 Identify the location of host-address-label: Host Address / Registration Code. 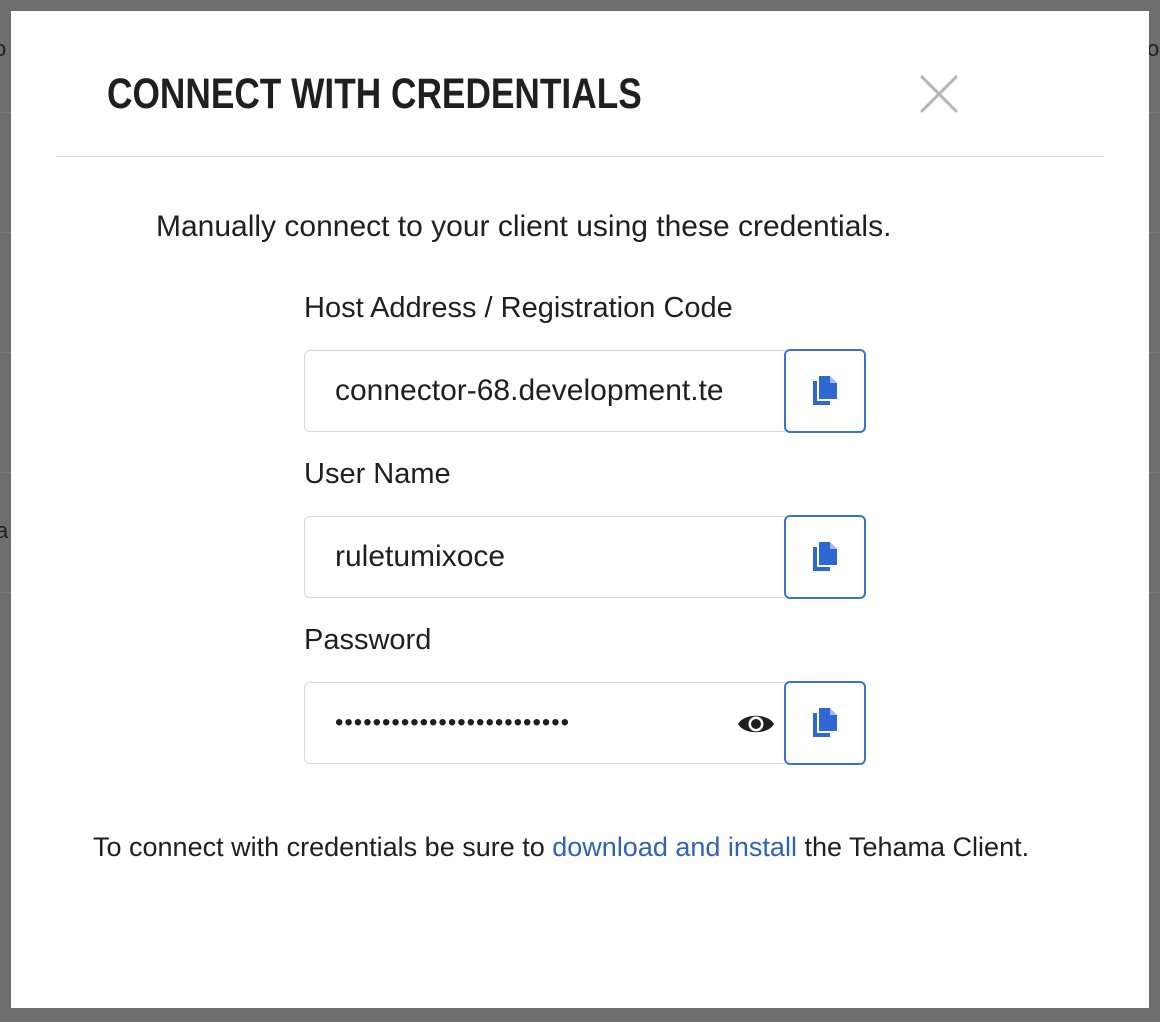
(518, 308).